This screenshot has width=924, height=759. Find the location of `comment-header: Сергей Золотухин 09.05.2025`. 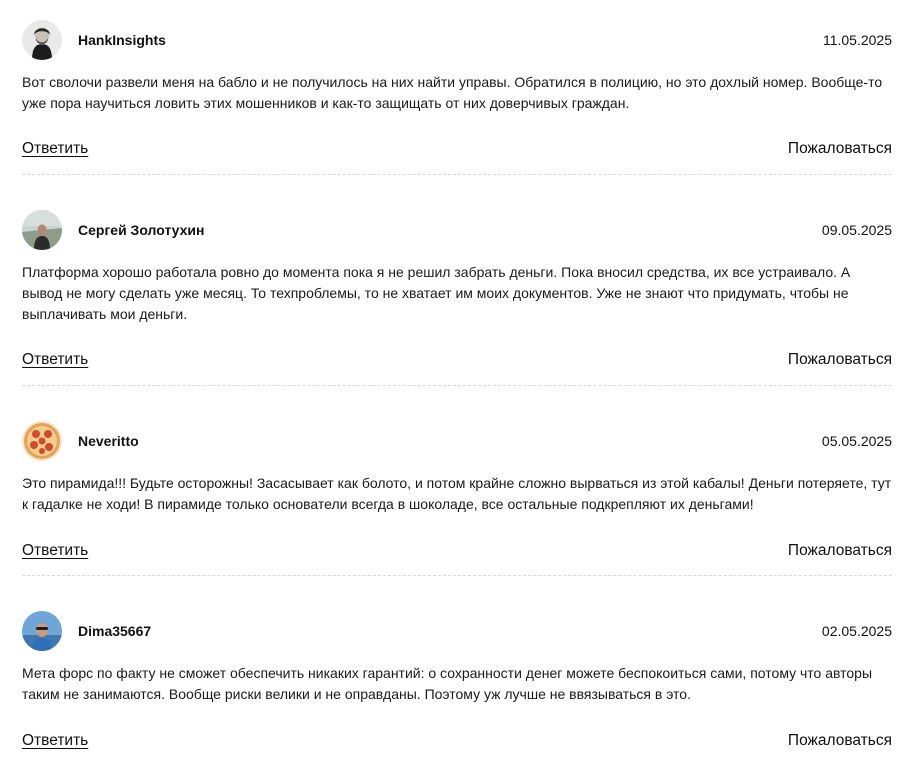

comment-header: Сергей Золотухин 09.05.2025 is located at coordinates (457, 231).